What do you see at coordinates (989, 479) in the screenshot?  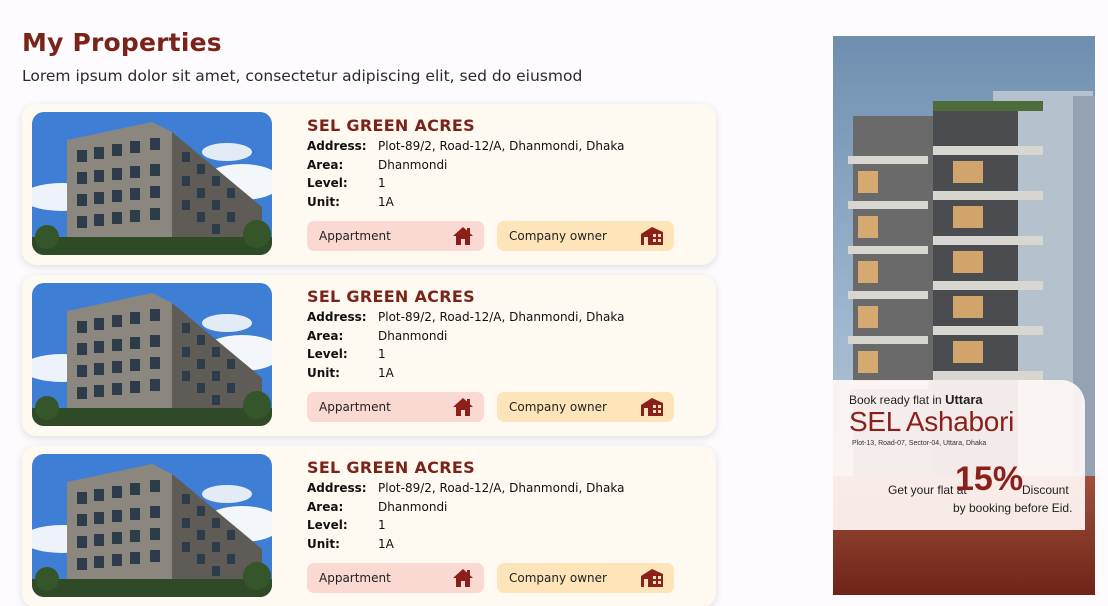 I see `offer-percent: 15%` at bounding box center [989, 479].